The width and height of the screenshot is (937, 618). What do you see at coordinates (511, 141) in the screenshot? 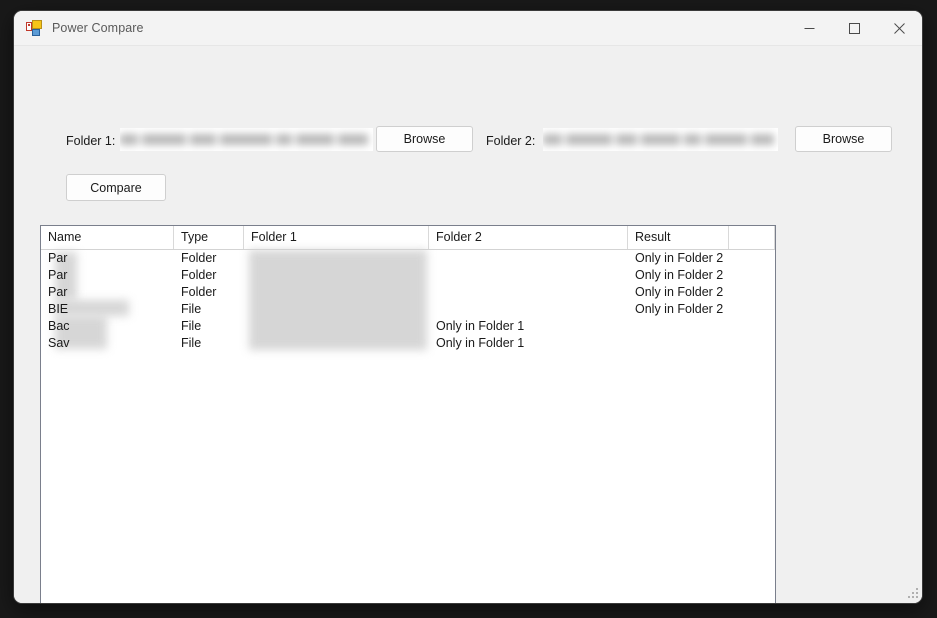
I see `folder2-label: Folder 2:` at bounding box center [511, 141].